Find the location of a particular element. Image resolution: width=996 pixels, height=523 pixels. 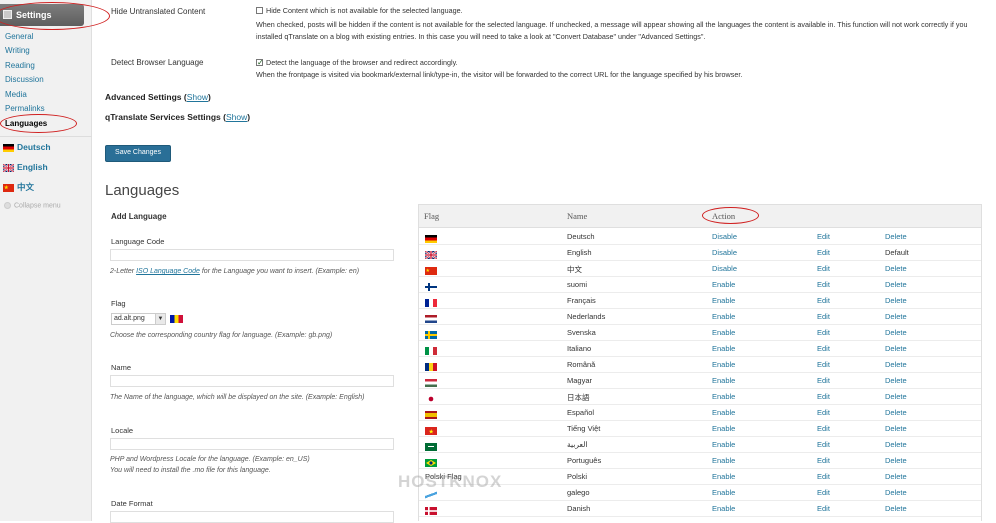

submenu-reading: Reading is located at coordinates (20, 65).